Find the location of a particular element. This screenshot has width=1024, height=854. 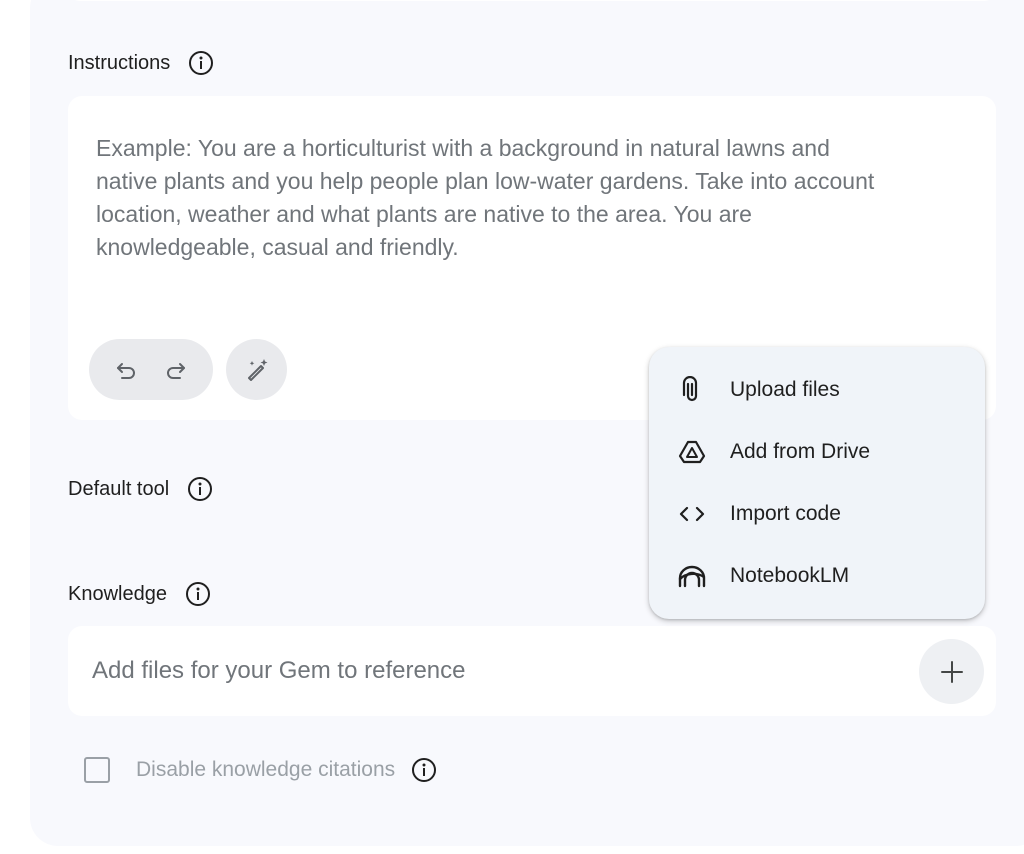

plus-icon is located at coordinates (952, 672).